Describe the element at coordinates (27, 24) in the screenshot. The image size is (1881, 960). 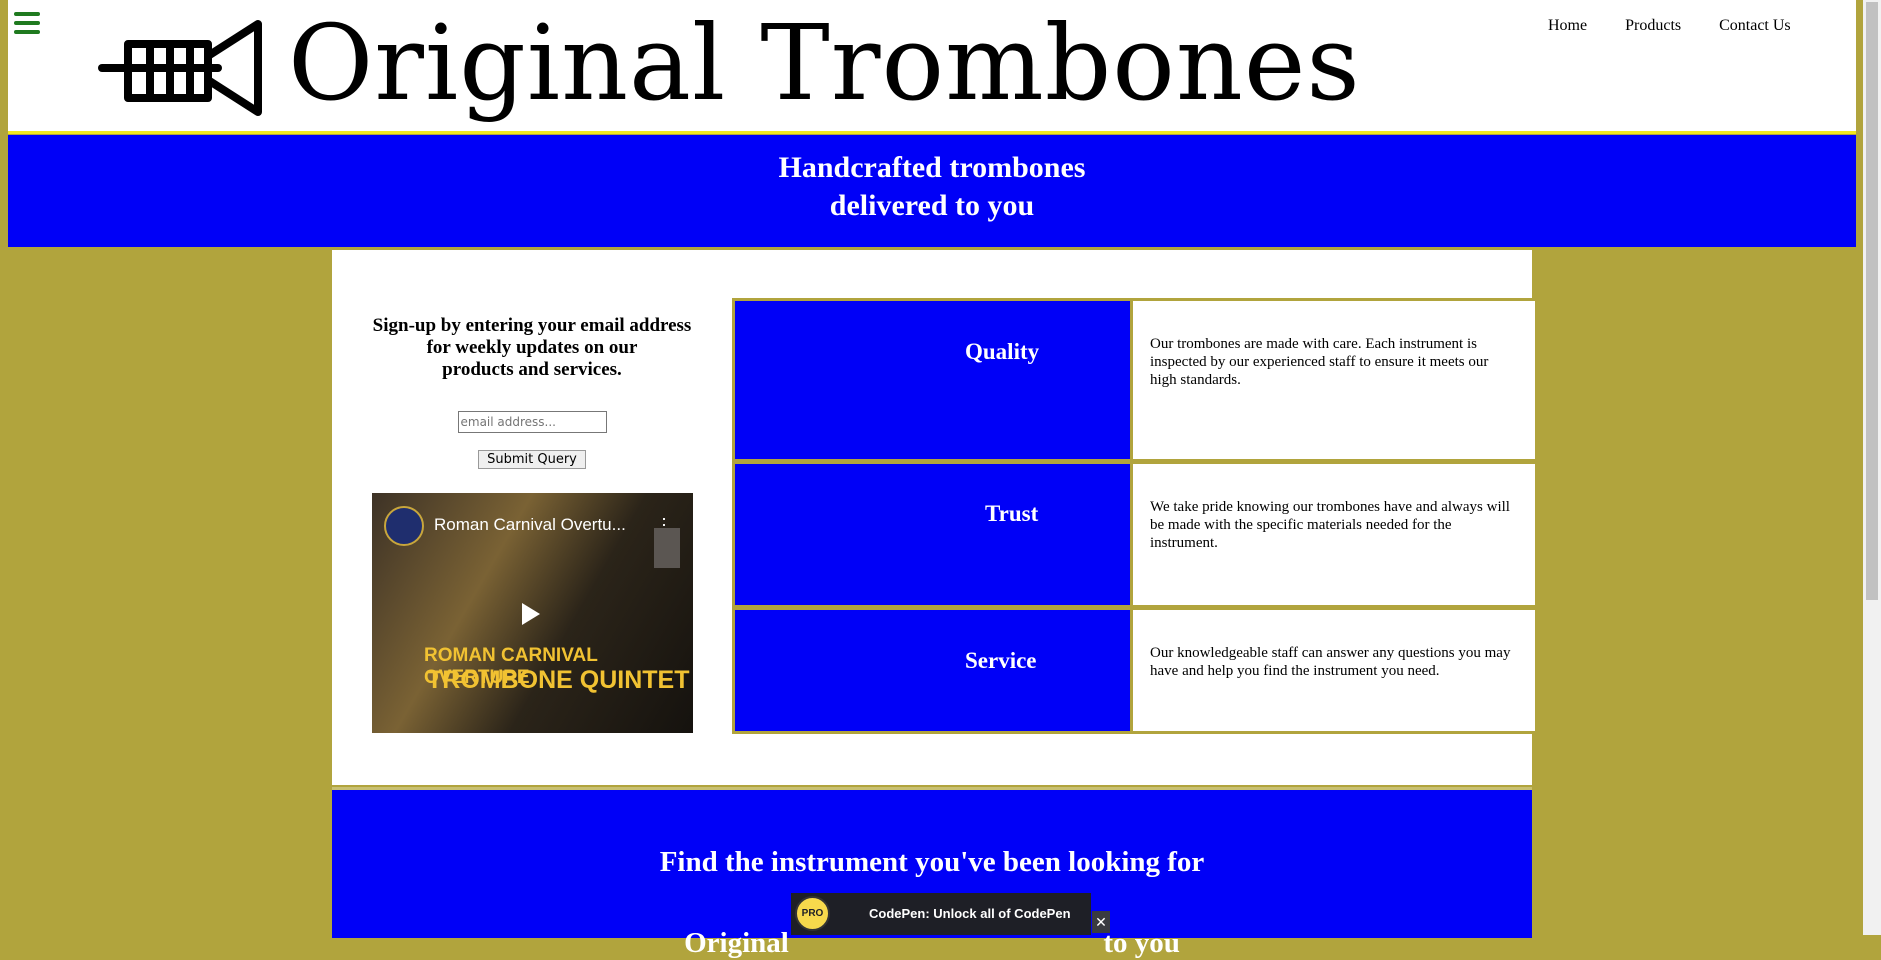
I see `hamburger-menu-icon` at that location.